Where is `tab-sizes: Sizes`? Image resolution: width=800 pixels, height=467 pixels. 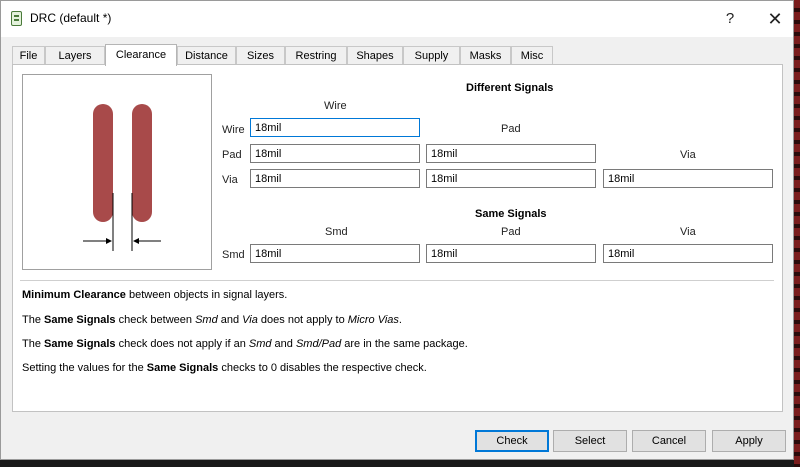
tab-sizes: Sizes is located at coordinates (260, 55).